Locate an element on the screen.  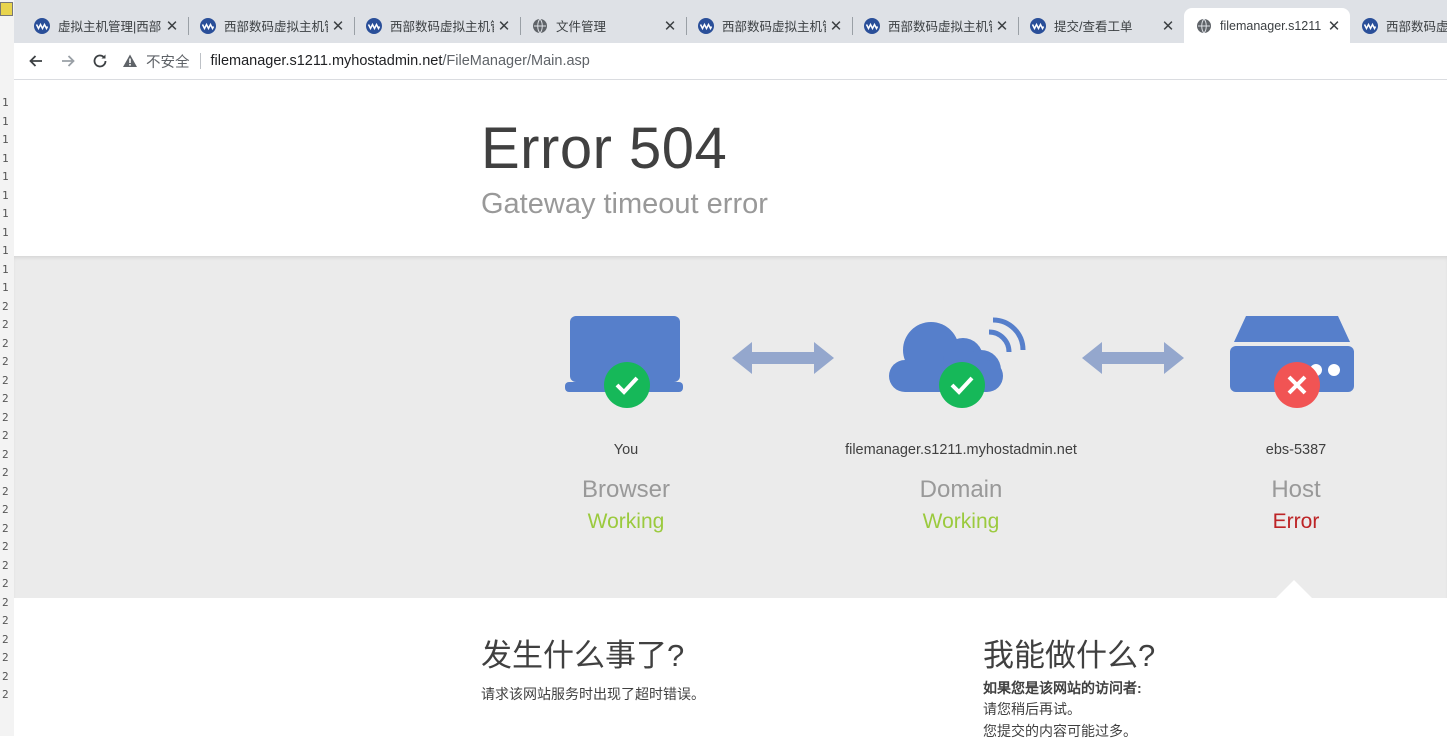
tab-6: 提交/查看工单 ✕ is located at coordinates (1101, 25).